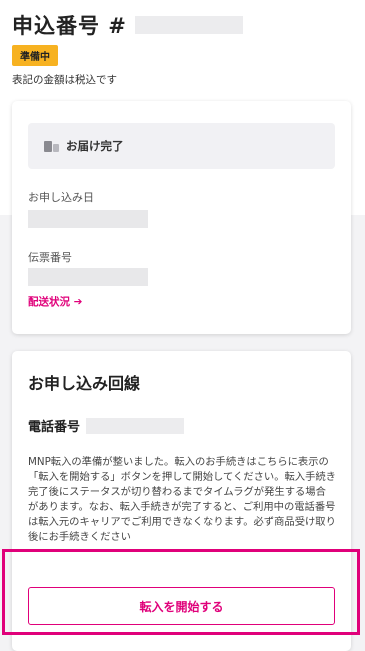 Image resolution: width=365 pixels, height=651 pixels. I want to click on tax-note: 表記の金額は税込です, so click(64, 80).